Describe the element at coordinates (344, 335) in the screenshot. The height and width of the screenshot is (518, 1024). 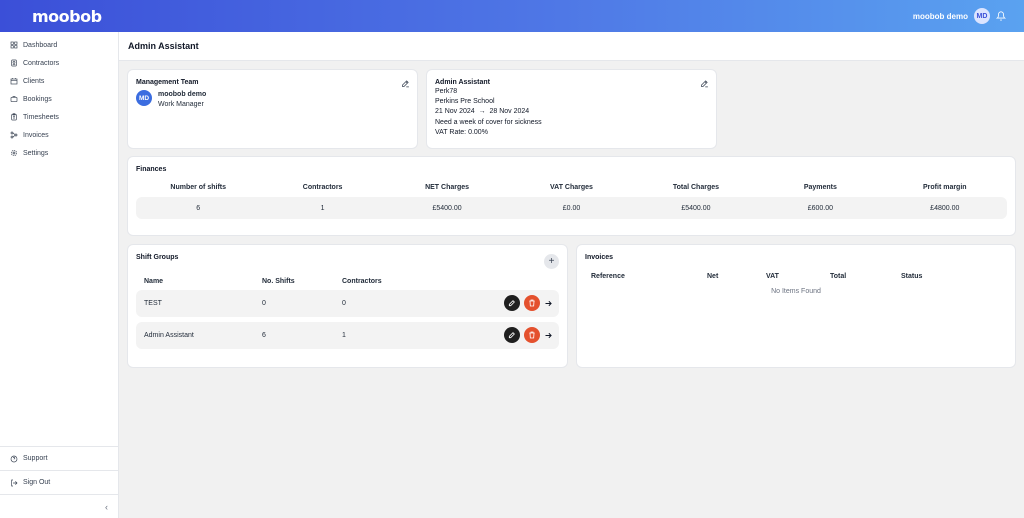
I see `shift-group-contractors: 1` at that location.